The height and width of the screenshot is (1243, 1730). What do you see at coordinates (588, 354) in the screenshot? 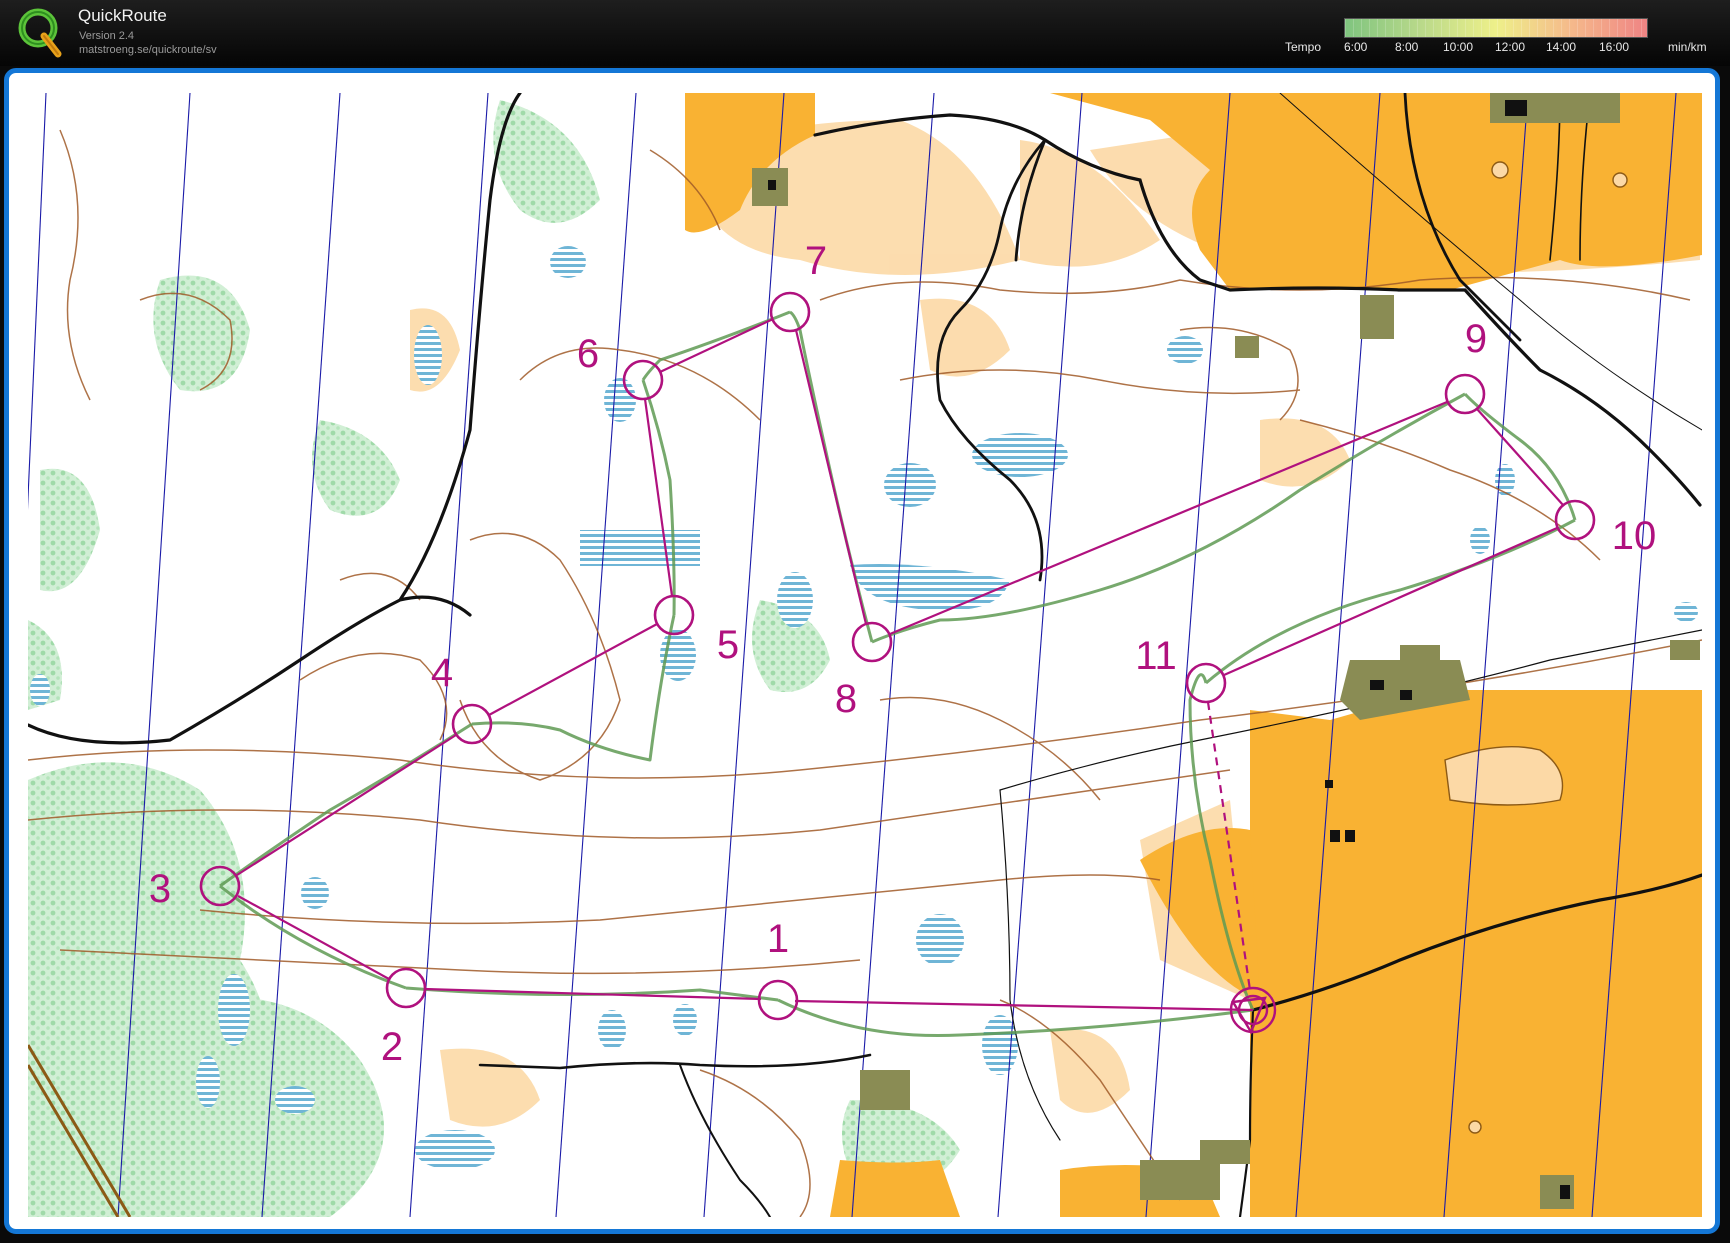
I see `control-number: 6` at bounding box center [588, 354].